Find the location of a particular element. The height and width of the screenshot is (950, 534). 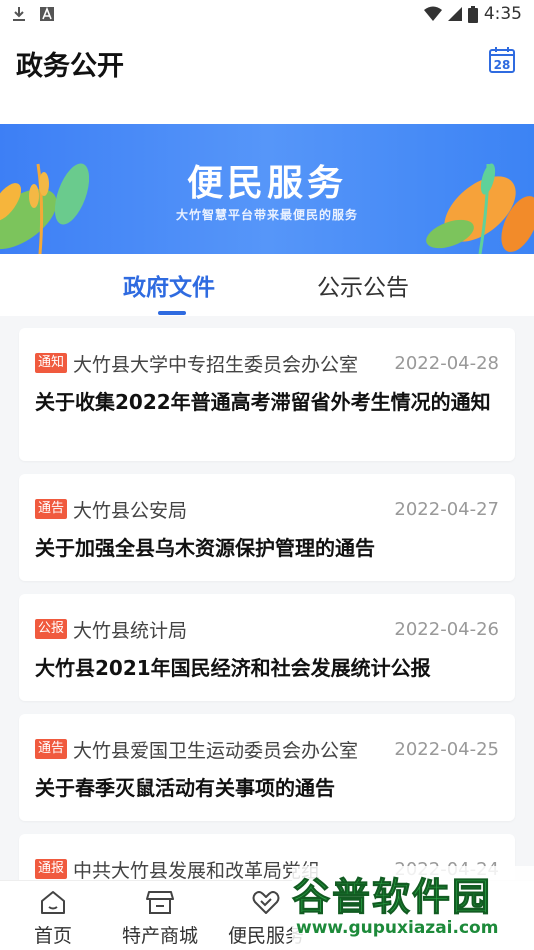

document-publisher: 大竹县公安局 is located at coordinates (130, 510).